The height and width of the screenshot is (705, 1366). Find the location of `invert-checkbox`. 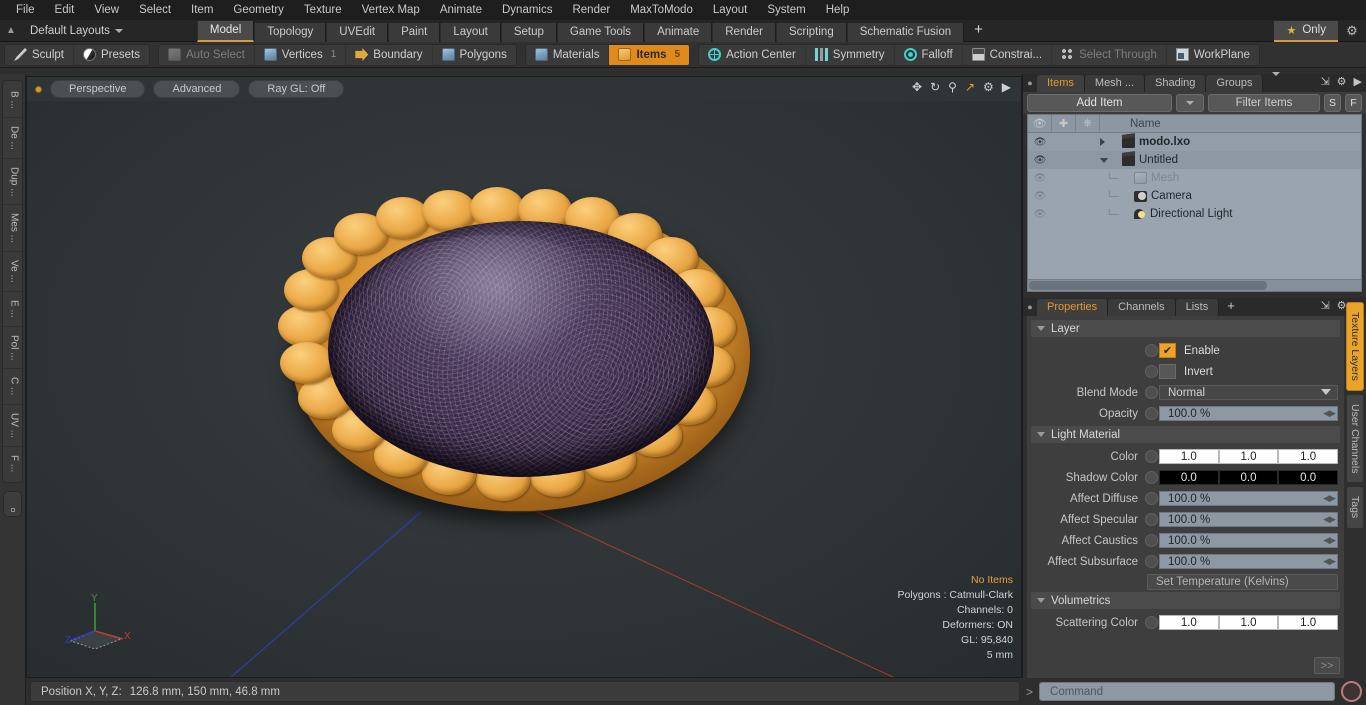

invert-checkbox is located at coordinates (1167, 371).